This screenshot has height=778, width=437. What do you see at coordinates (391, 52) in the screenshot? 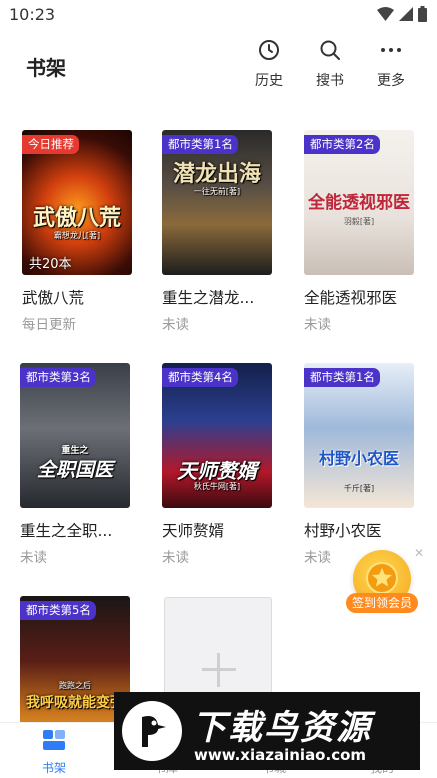
I see `more-dots-icon` at bounding box center [391, 52].